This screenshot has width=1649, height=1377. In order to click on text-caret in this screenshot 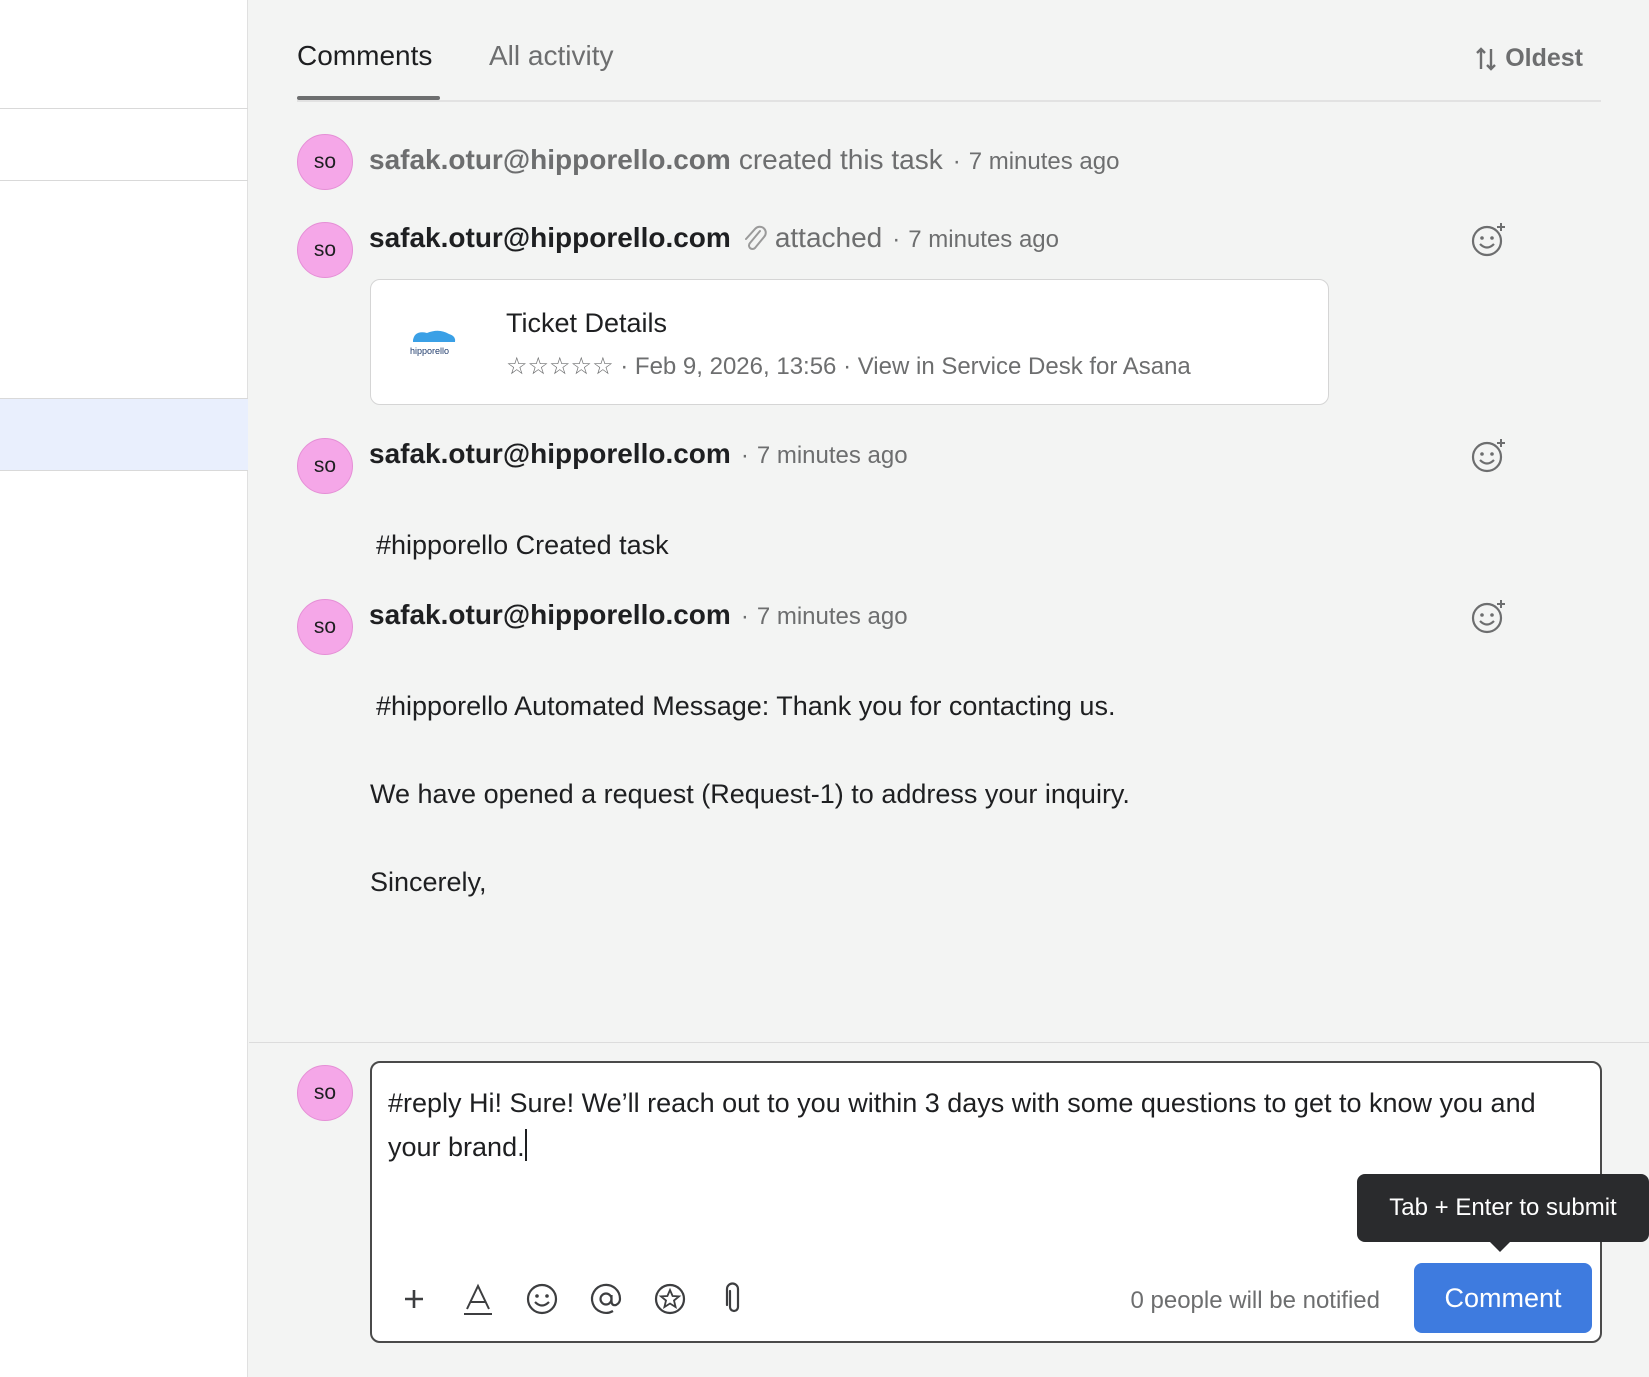, I will do `click(525, 1145)`.